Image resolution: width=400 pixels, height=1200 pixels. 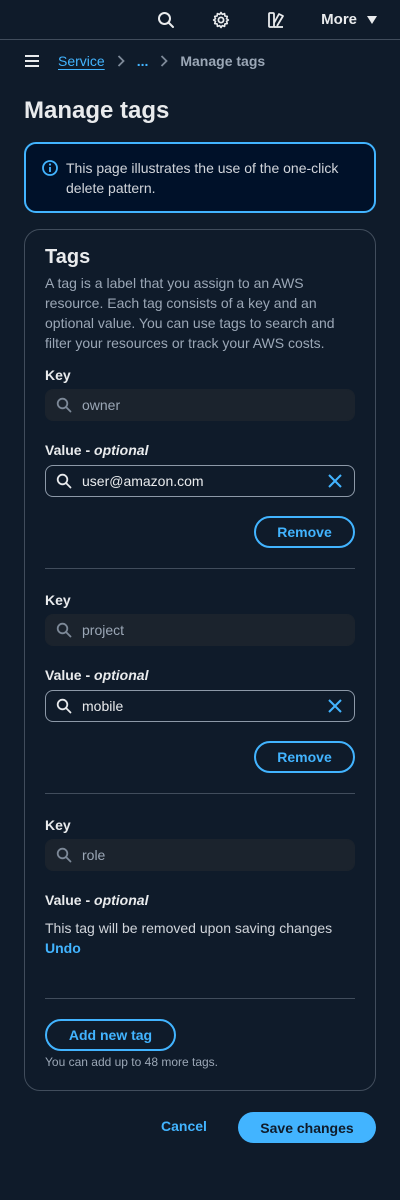 I want to click on tag-1-key-value: owner, so click(x=101, y=405).